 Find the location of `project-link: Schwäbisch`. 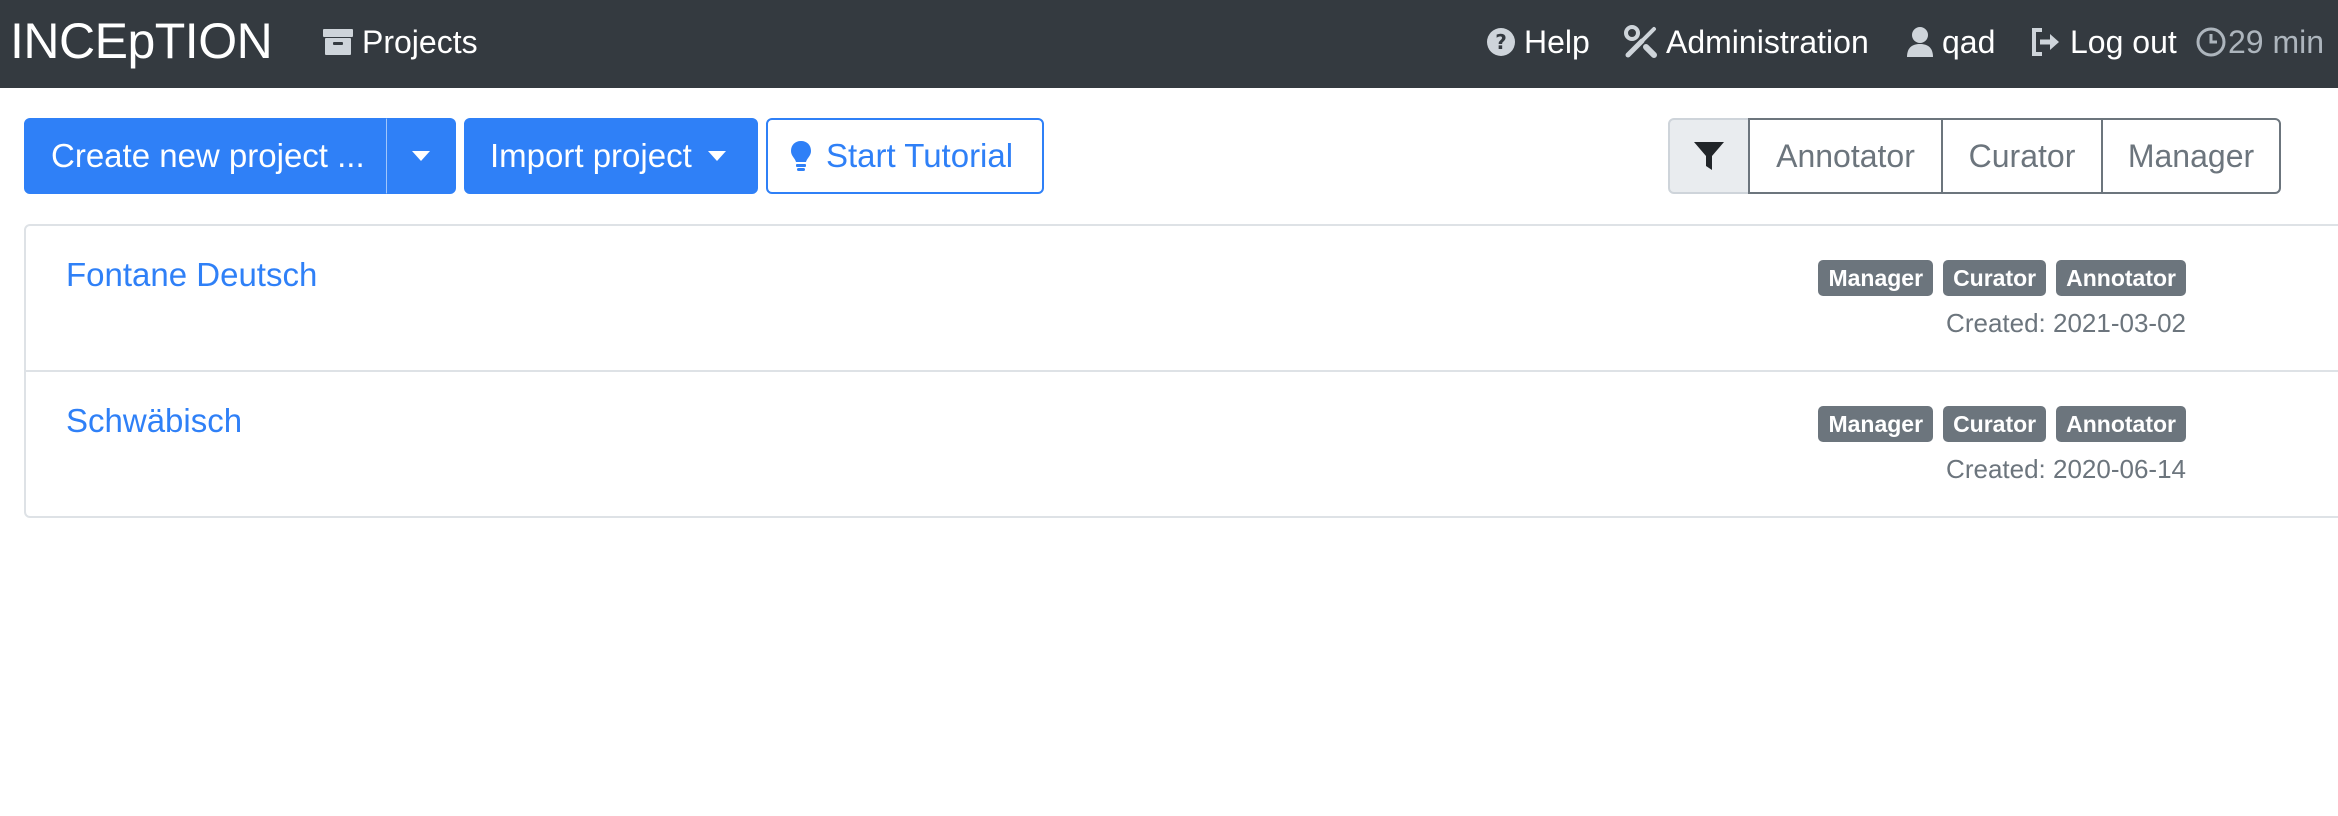

project-link: Schwäbisch is located at coordinates (154, 421).